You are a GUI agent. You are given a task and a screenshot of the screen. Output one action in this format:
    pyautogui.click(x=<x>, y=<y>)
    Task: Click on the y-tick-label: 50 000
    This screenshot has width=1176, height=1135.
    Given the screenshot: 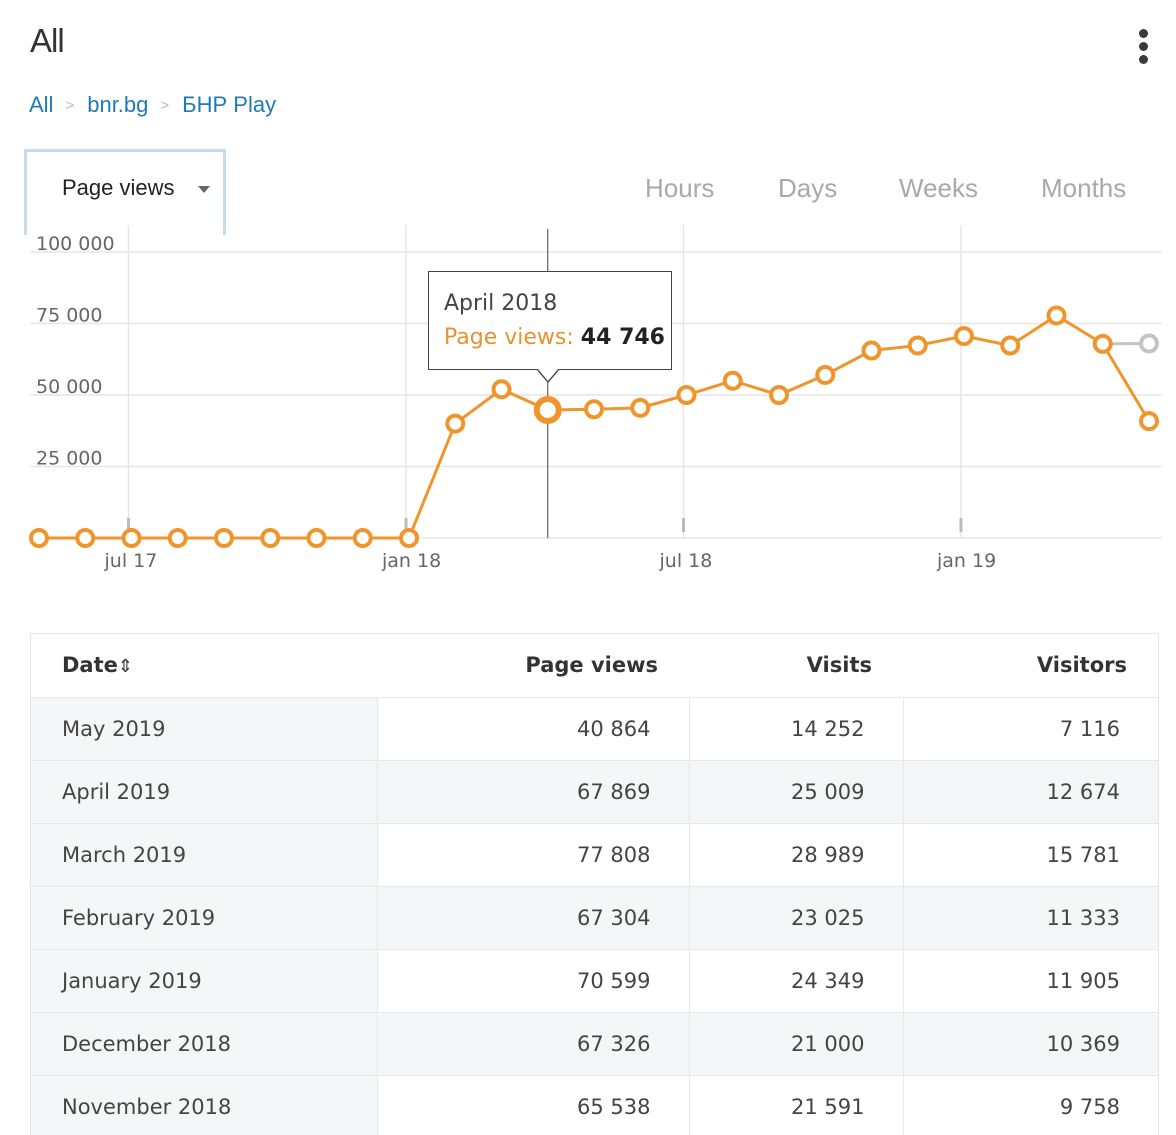 What is the action you would take?
    pyautogui.click(x=69, y=387)
    